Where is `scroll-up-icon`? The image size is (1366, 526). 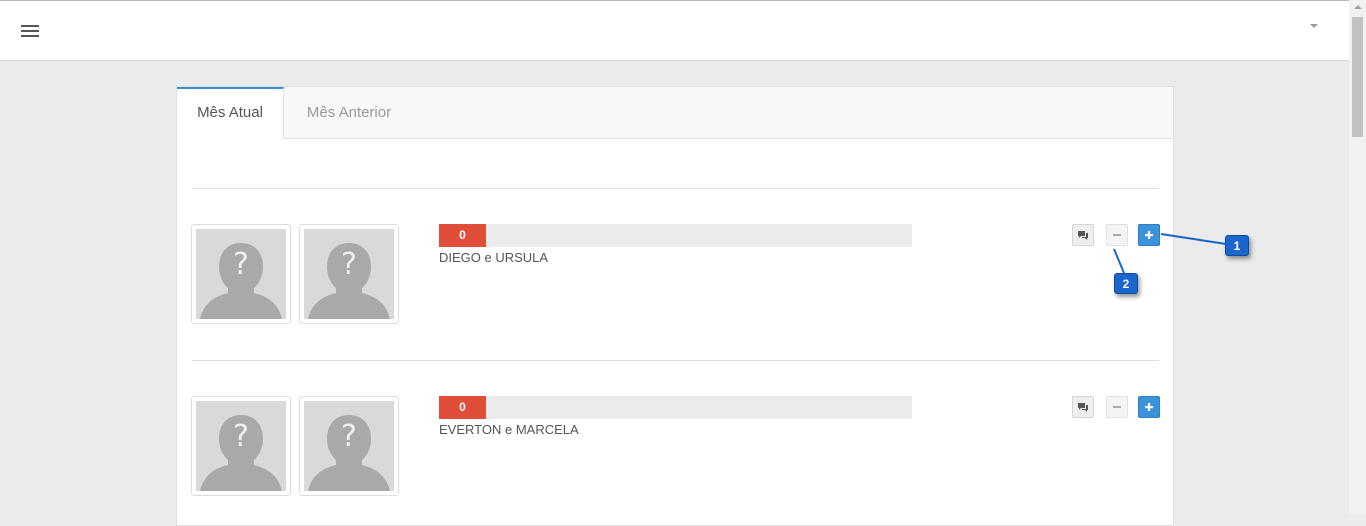 scroll-up-icon is located at coordinates (1358, 7).